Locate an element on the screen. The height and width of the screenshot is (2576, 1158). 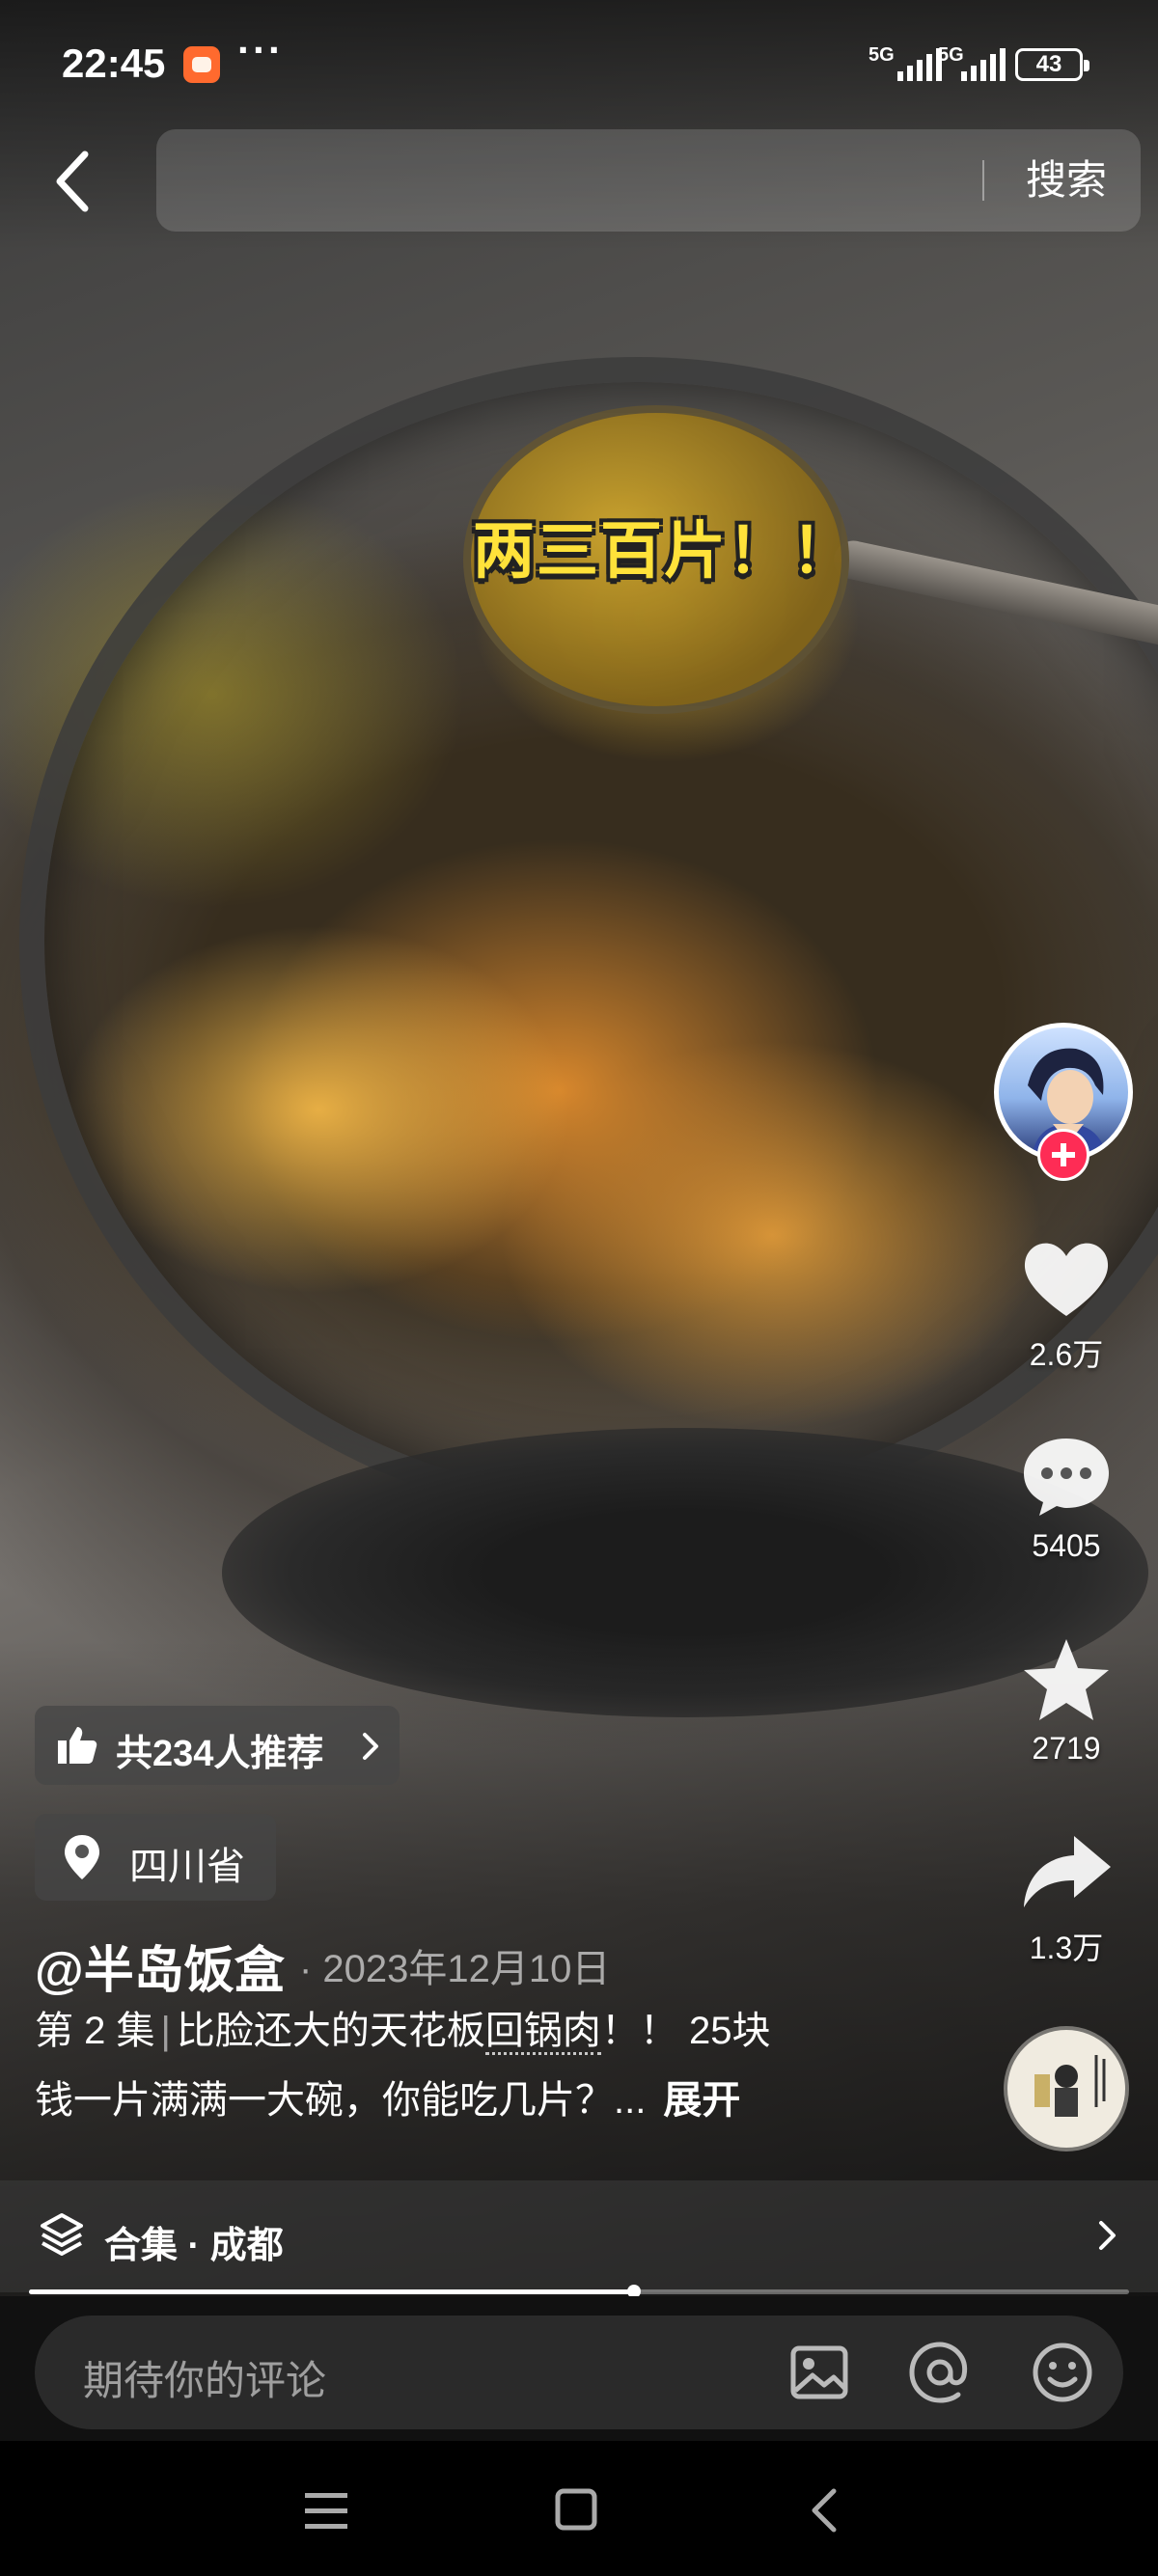
comment-area: 期待你的评论 is located at coordinates (579, 2368).